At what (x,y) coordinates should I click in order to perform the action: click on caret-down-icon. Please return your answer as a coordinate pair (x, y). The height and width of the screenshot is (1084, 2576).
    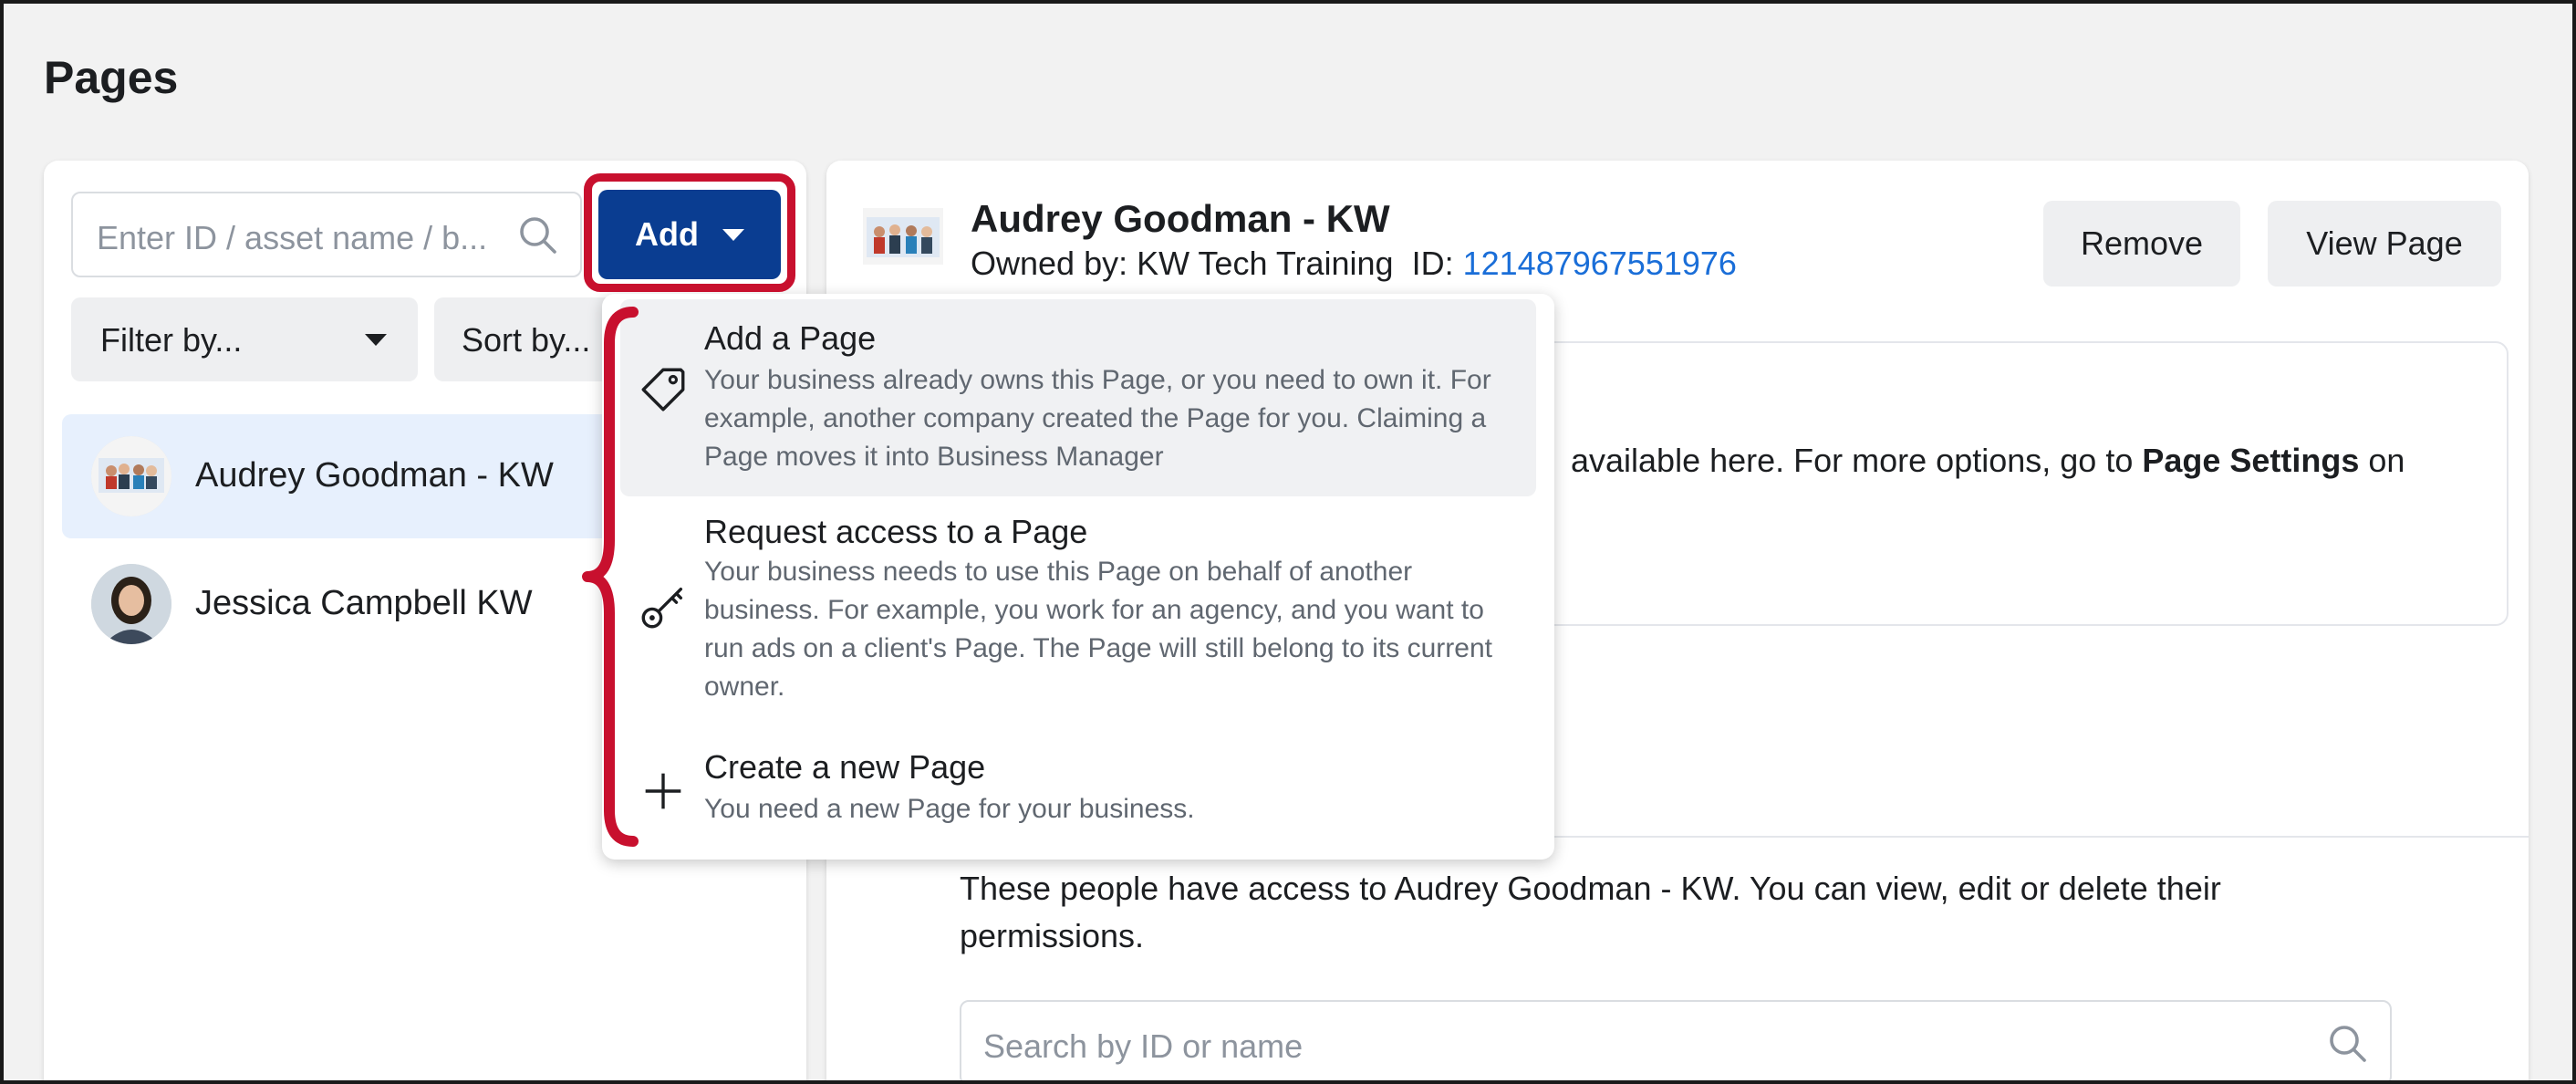
    Looking at the image, I should click on (376, 340).